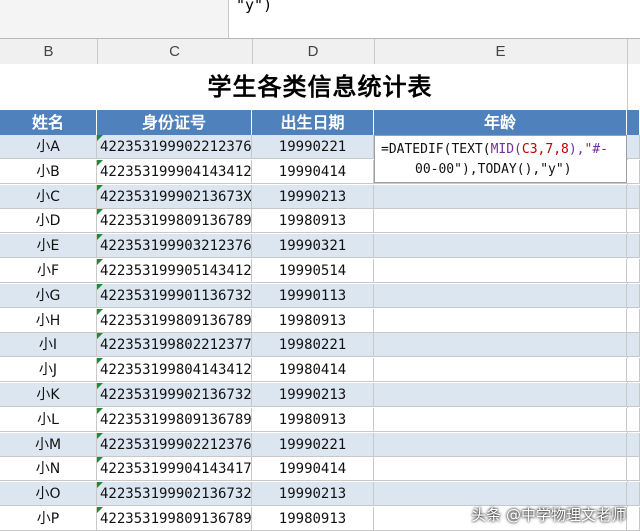 This screenshot has height=531, width=640. I want to click on column-header-c: C, so click(175, 51).